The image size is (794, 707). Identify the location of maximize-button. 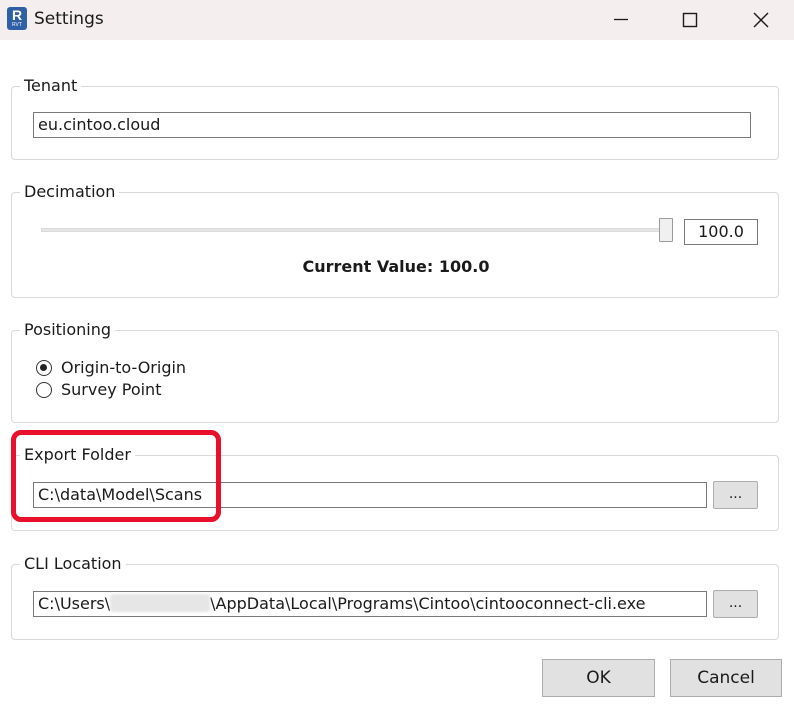
(690, 20).